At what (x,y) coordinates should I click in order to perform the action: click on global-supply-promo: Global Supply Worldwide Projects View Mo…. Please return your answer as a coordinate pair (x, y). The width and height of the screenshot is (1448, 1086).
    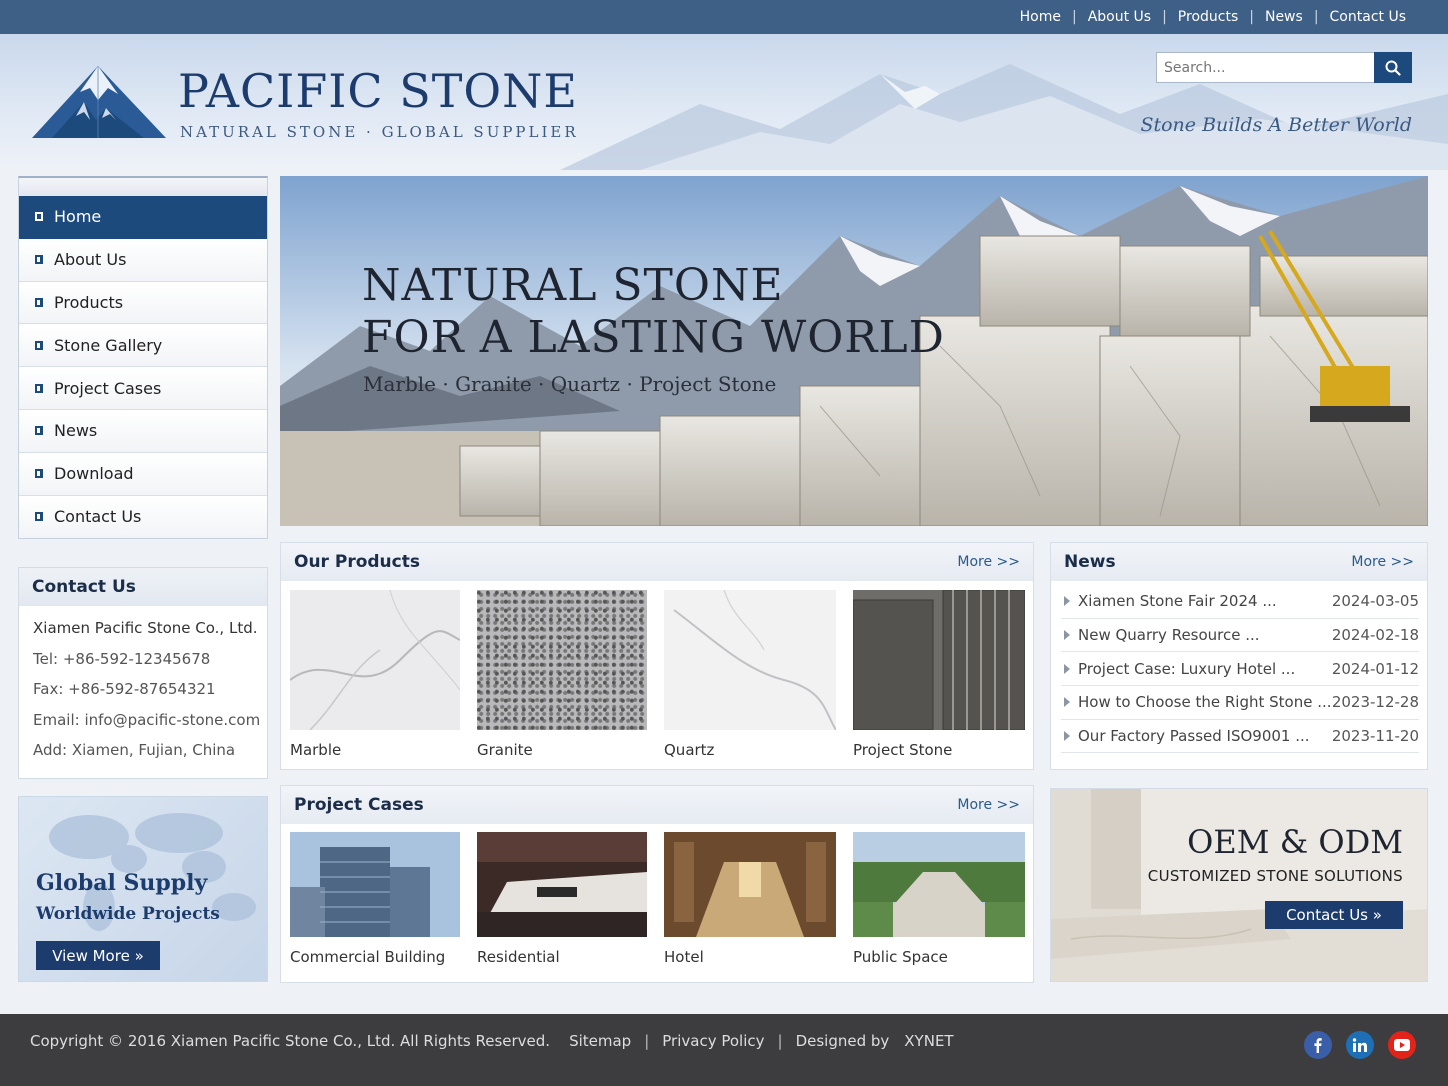
    Looking at the image, I should click on (143, 889).